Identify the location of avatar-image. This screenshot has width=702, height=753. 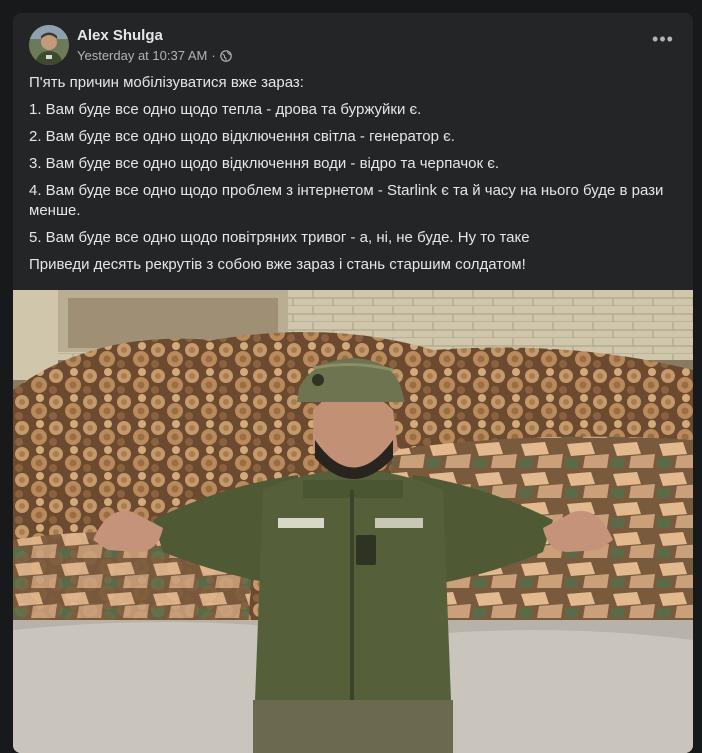
(49, 45).